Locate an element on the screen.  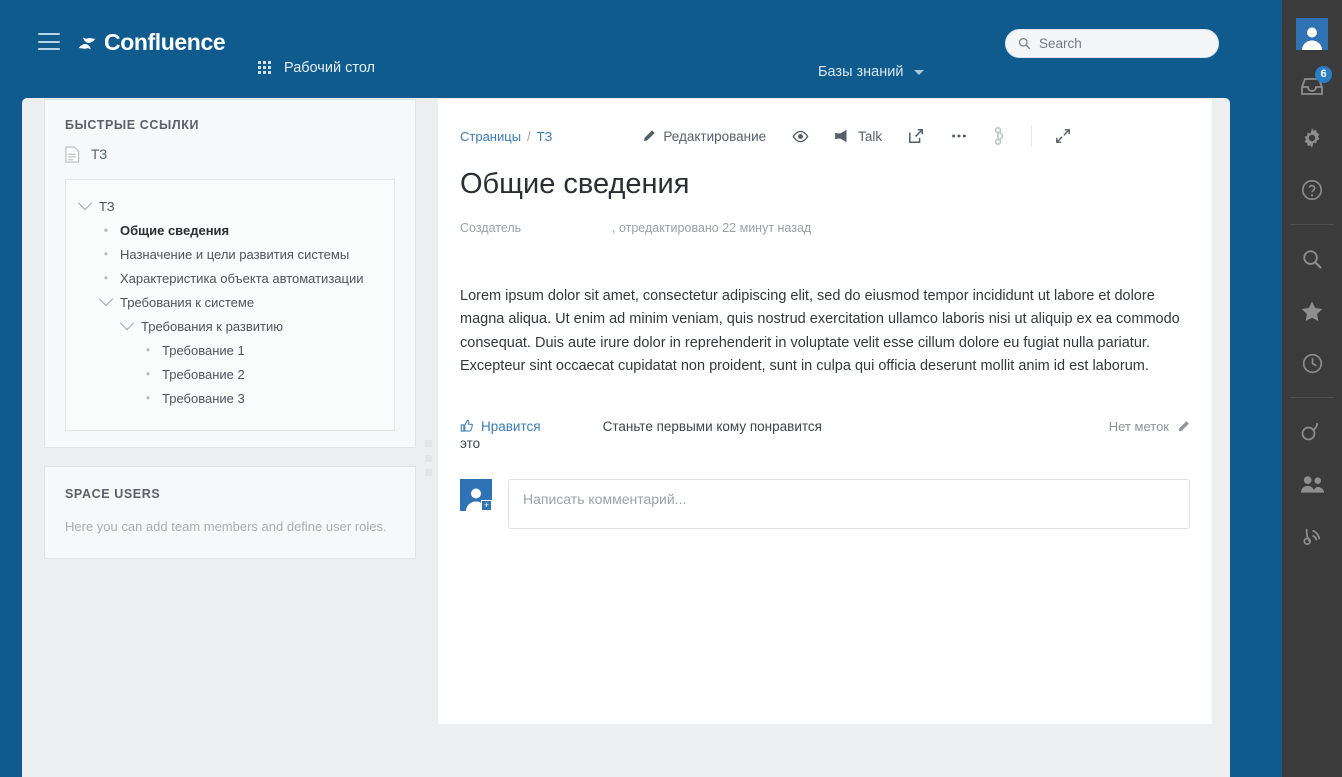
sidebar-resize-handle is located at coordinates (428, 458).